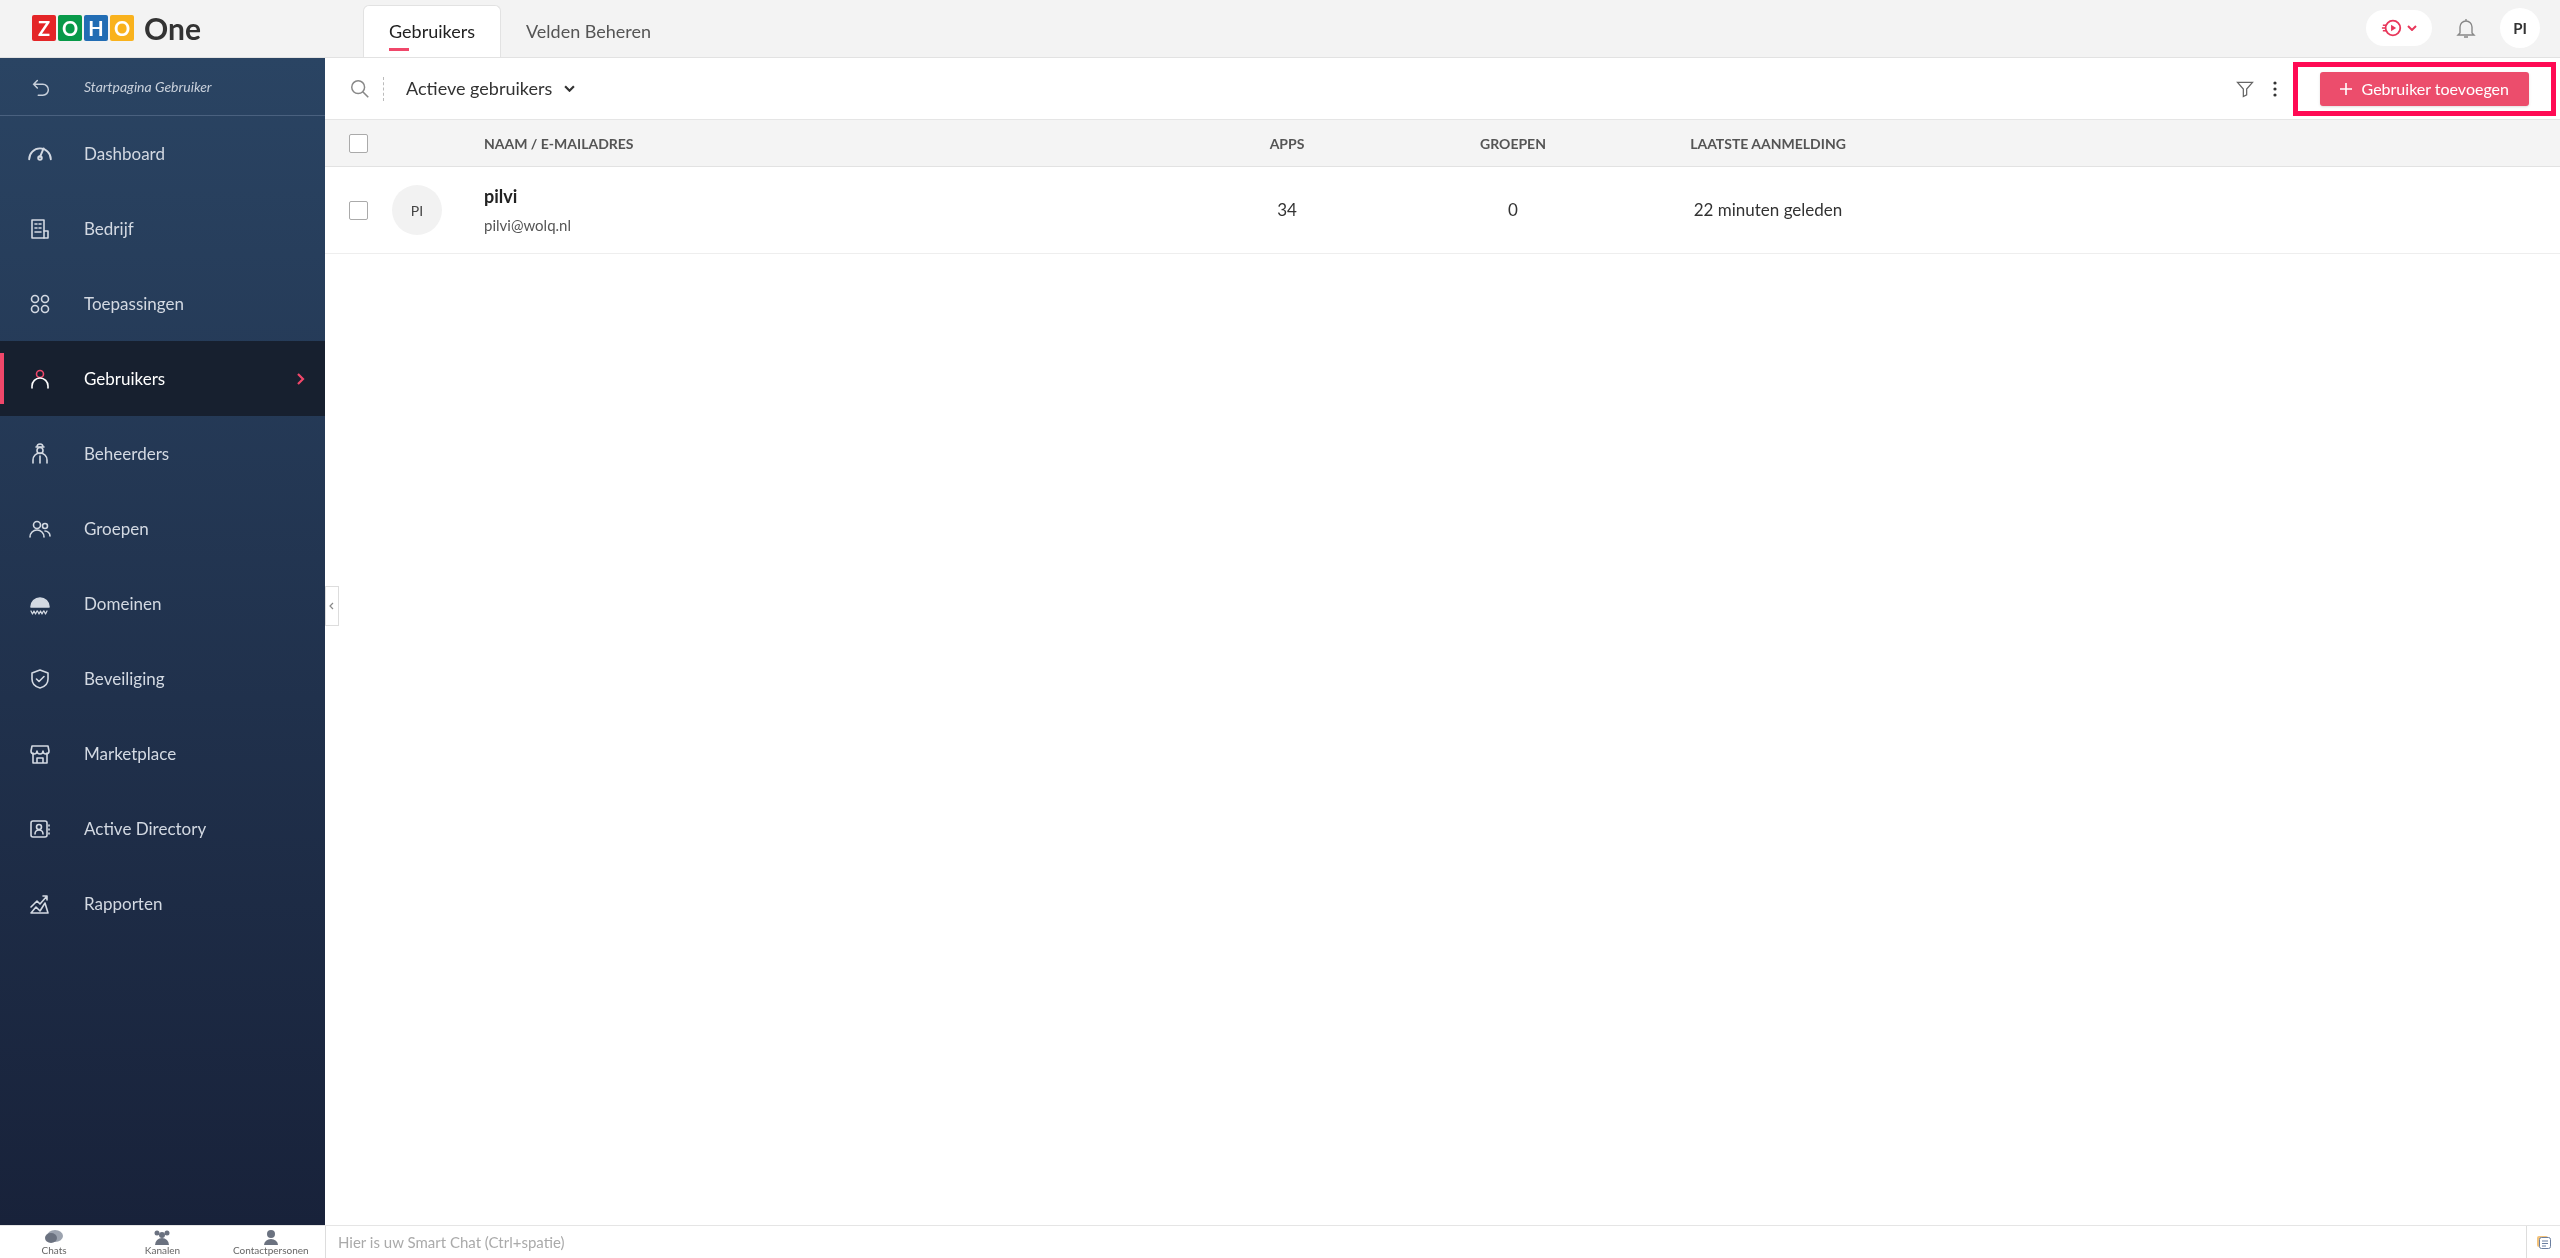  I want to click on more-icon, so click(2274, 88).